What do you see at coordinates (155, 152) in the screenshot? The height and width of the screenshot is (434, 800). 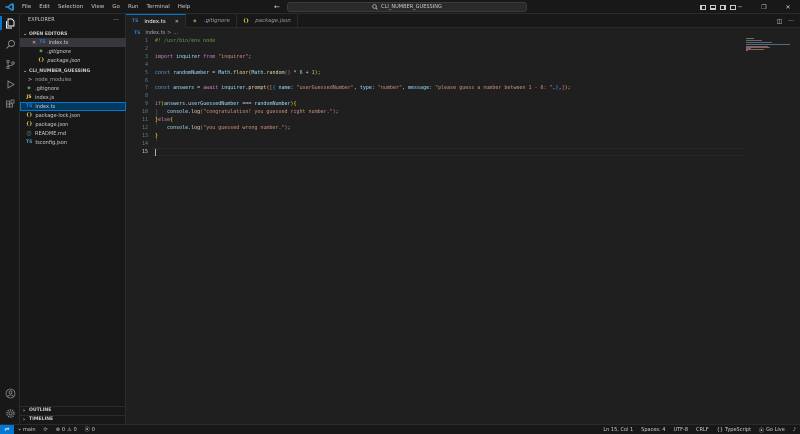 I see `text-cursor` at bounding box center [155, 152].